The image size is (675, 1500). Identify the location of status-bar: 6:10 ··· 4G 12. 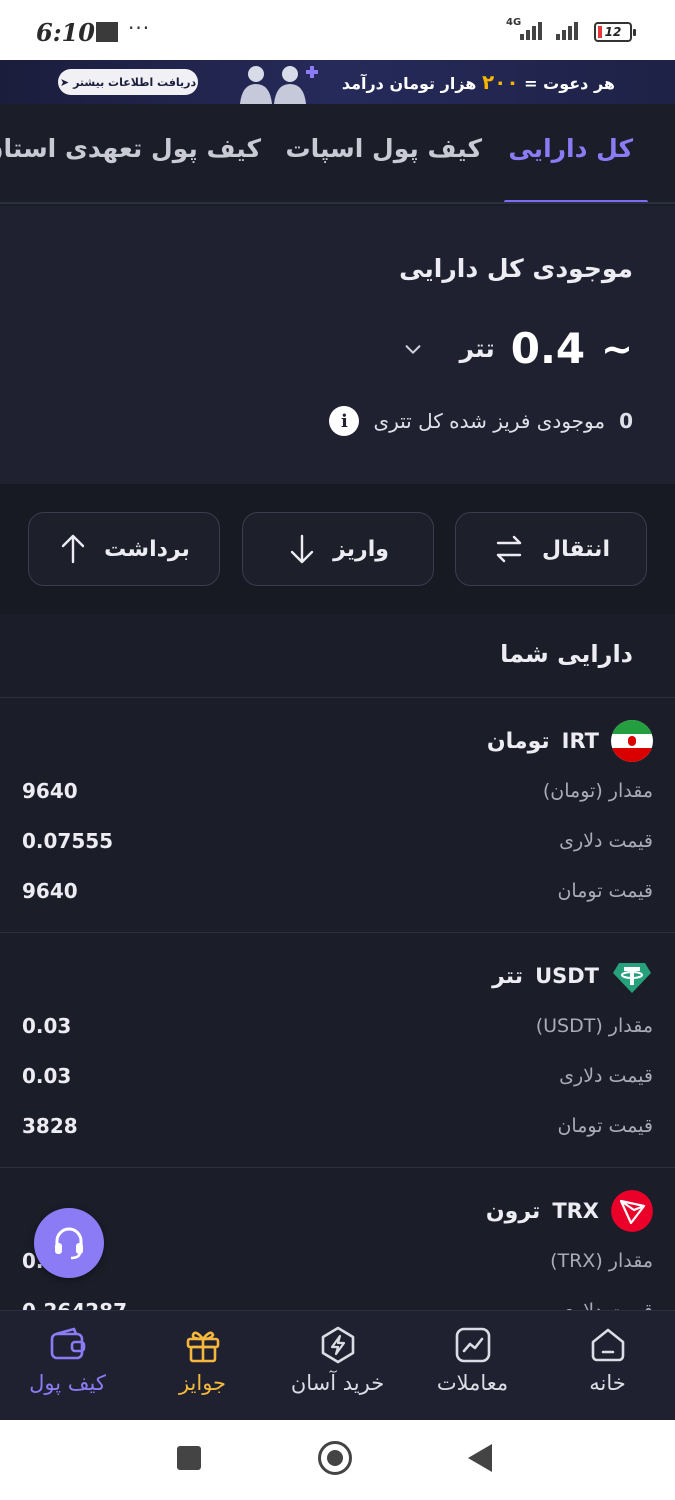
(337, 30).